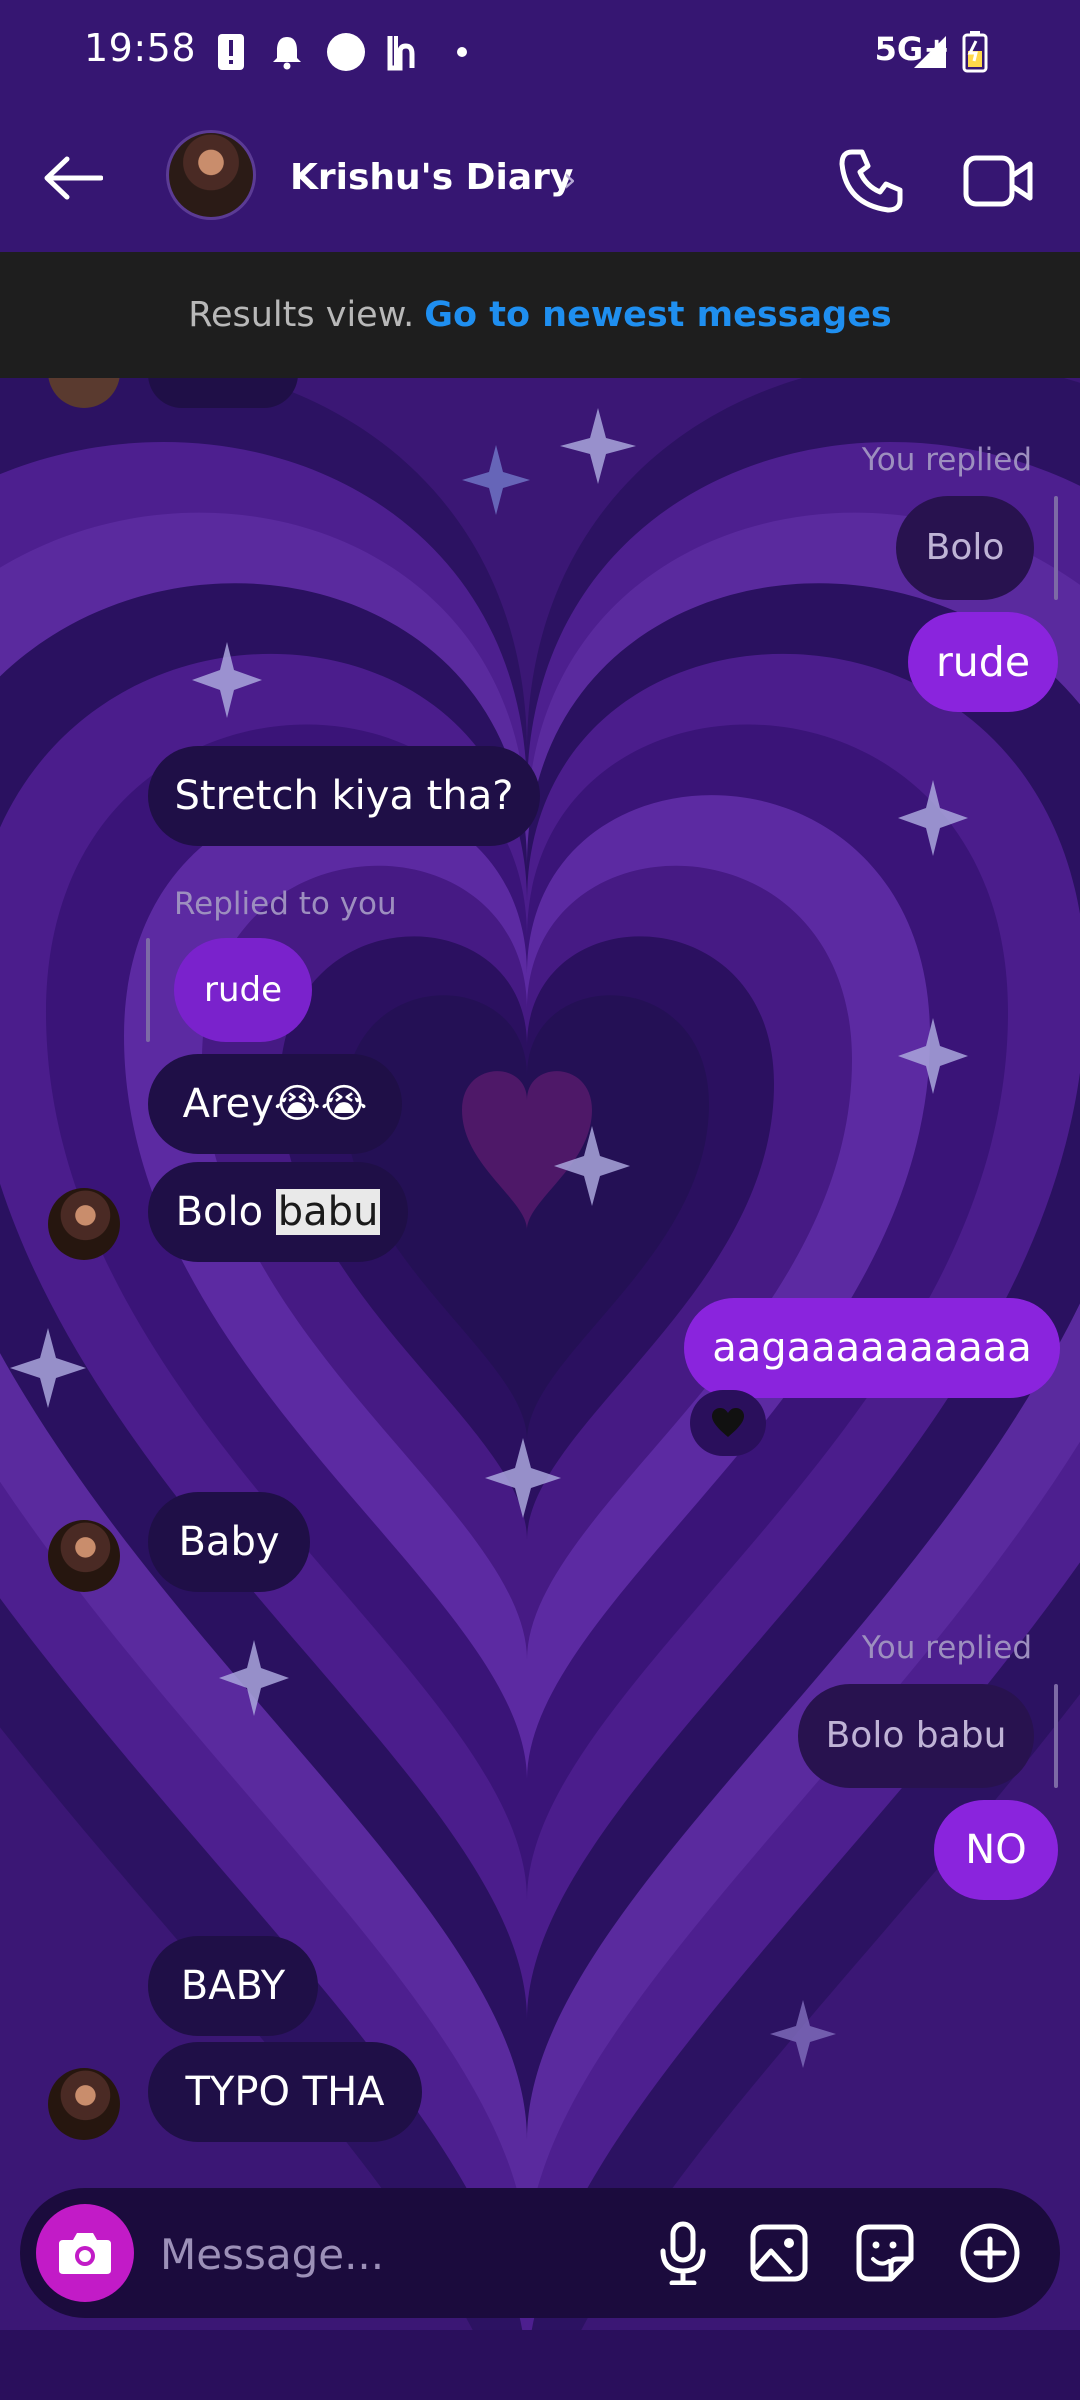  I want to click on quoted-message: rude, so click(243, 990).